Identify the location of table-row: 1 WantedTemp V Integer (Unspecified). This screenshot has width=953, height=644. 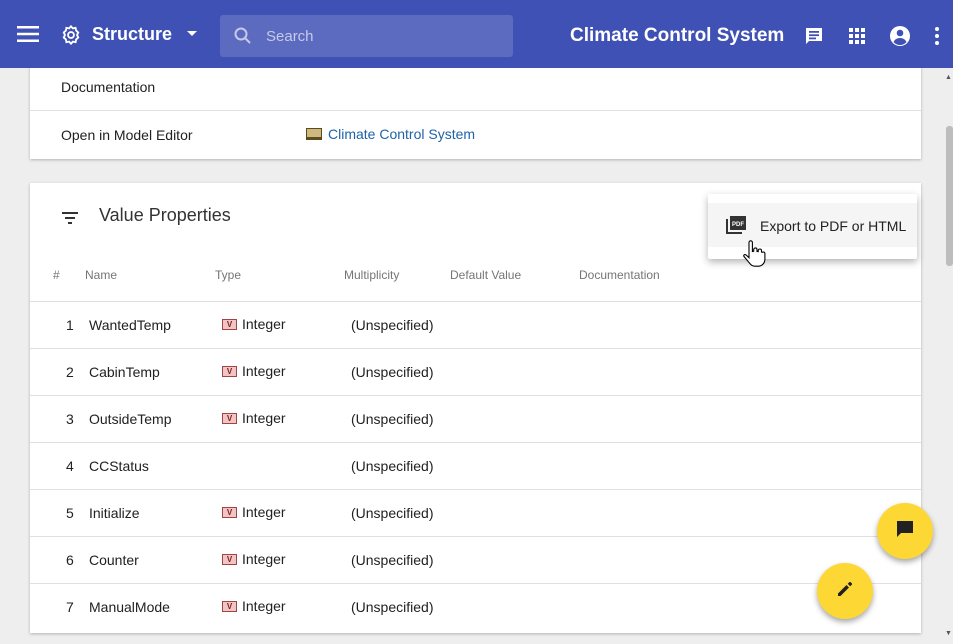
(475, 324).